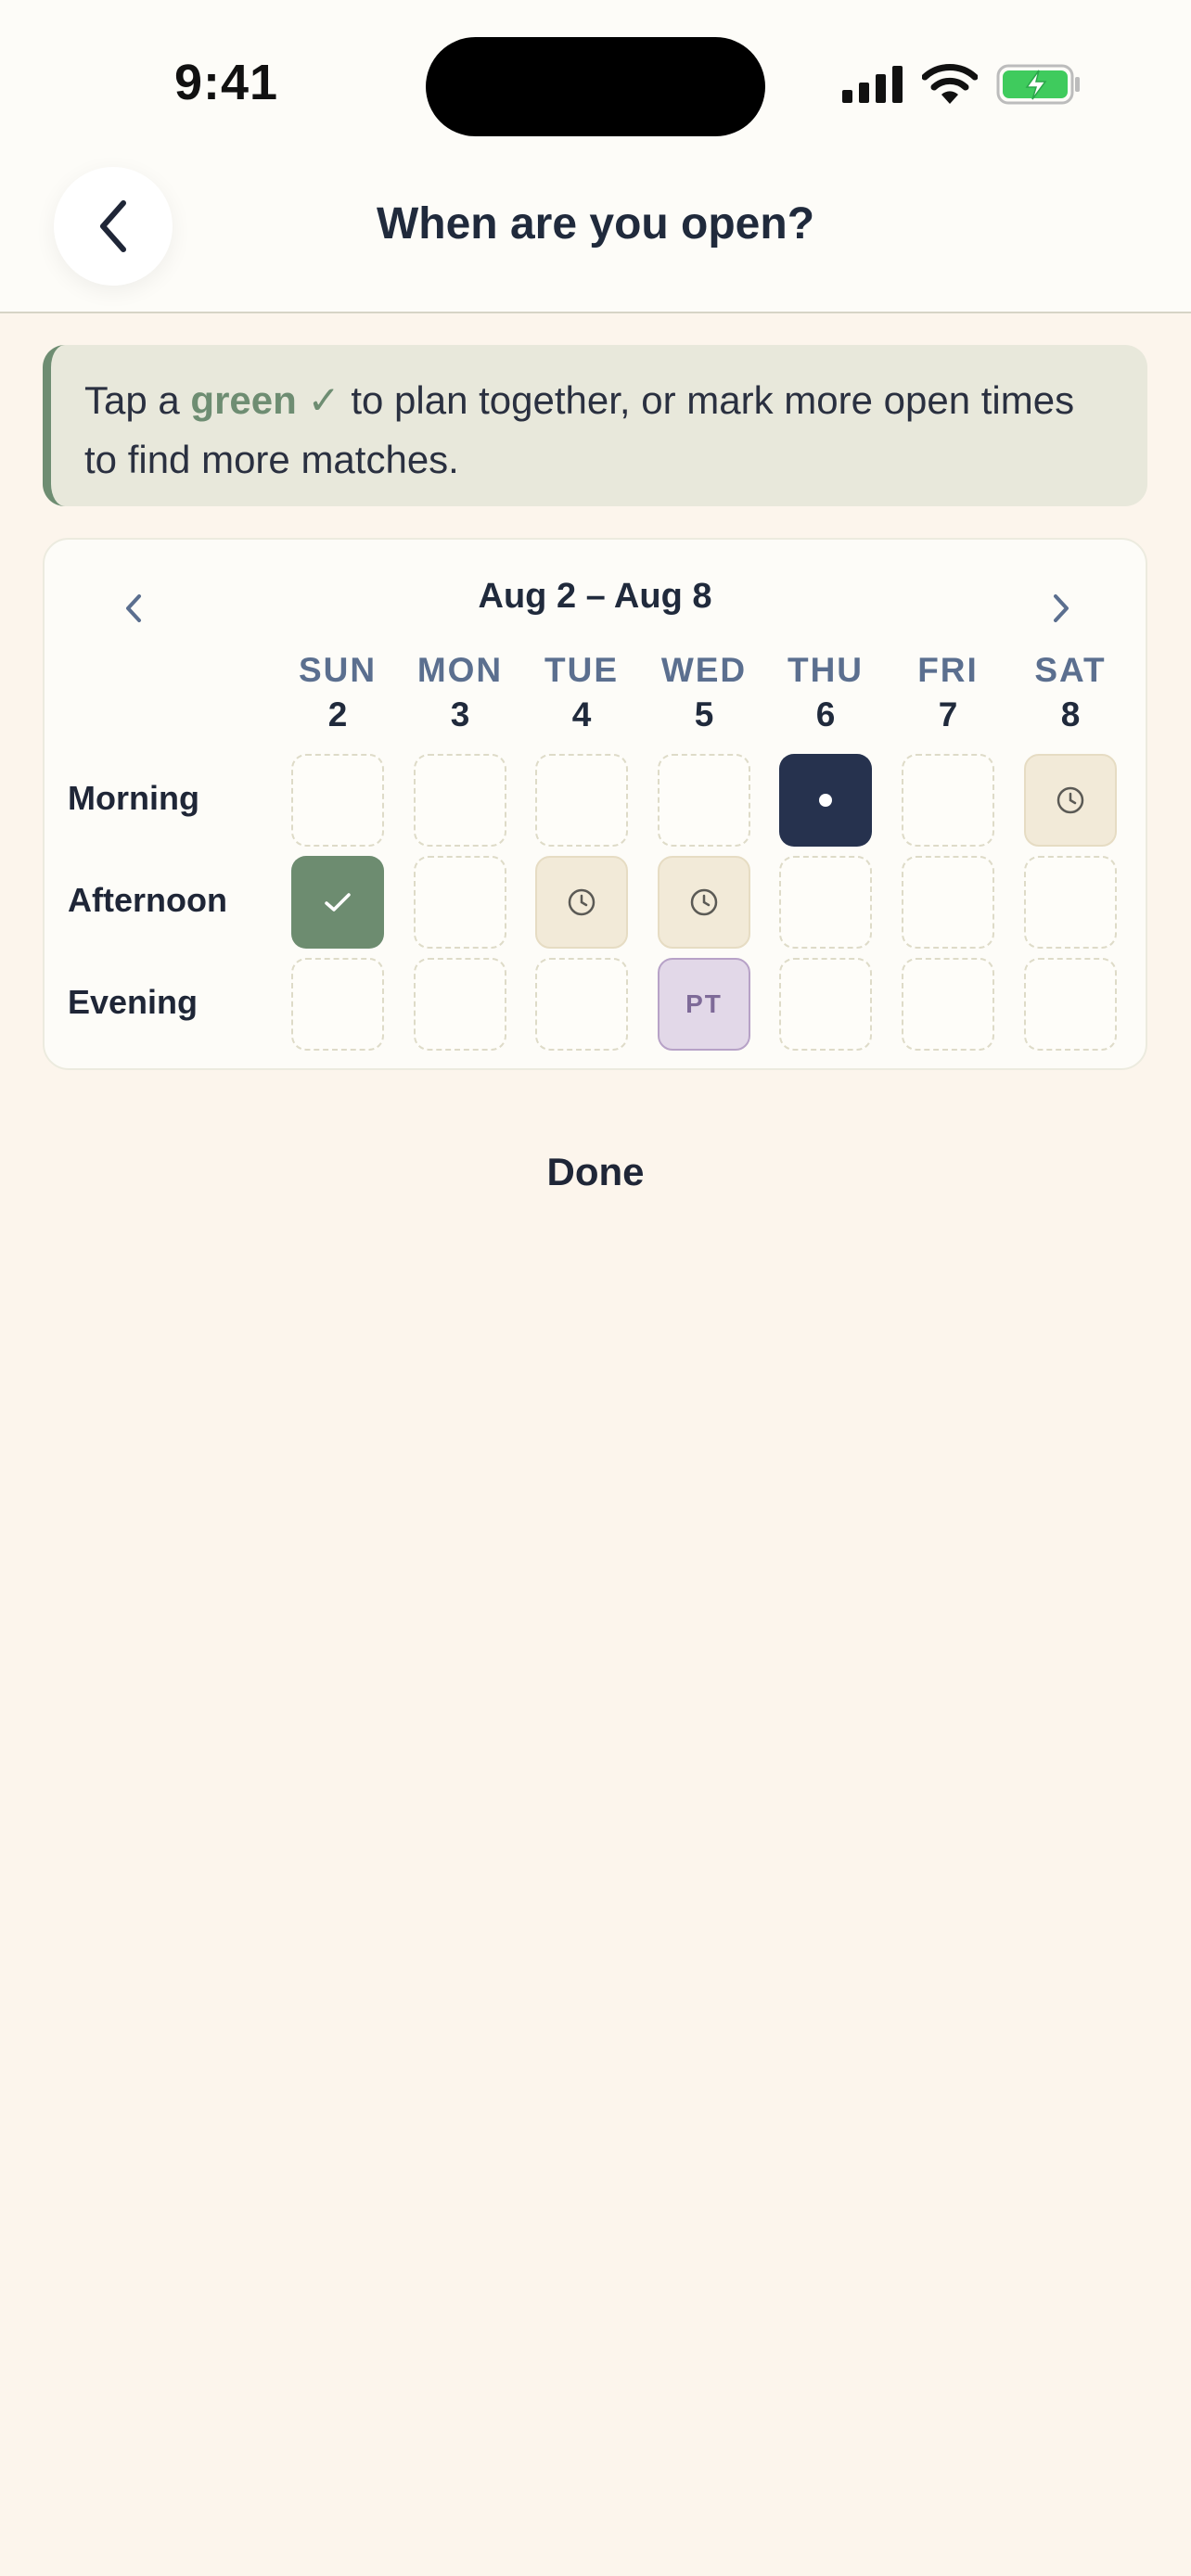 The height and width of the screenshot is (2576, 1191). I want to click on page-title: When are you open?, so click(595, 224).